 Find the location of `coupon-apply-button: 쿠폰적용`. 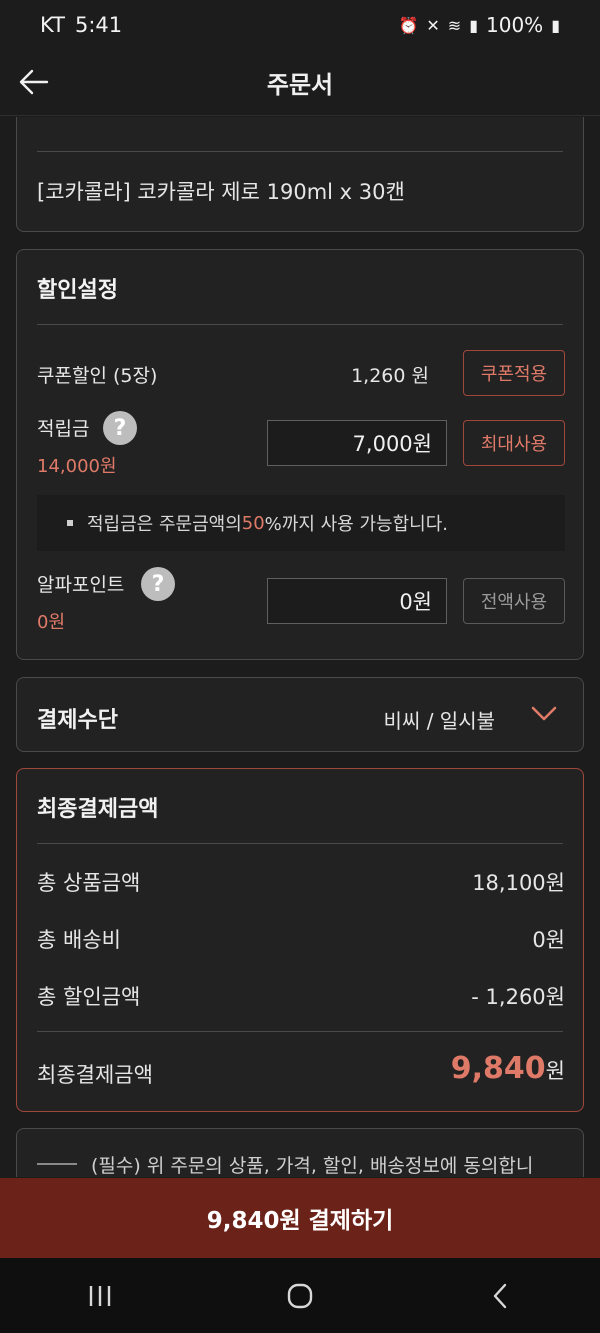

coupon-apply-button: 쿠폰적용 is located at coordinates (514, 373).